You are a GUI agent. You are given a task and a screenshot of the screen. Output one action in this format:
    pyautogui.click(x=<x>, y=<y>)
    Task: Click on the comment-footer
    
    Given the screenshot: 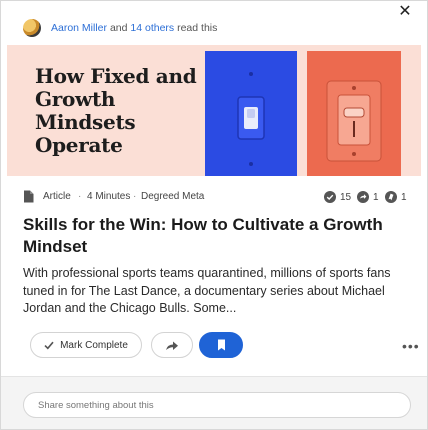 What is the action you would take?
    pyautogui.click(x=214, y=402)
    